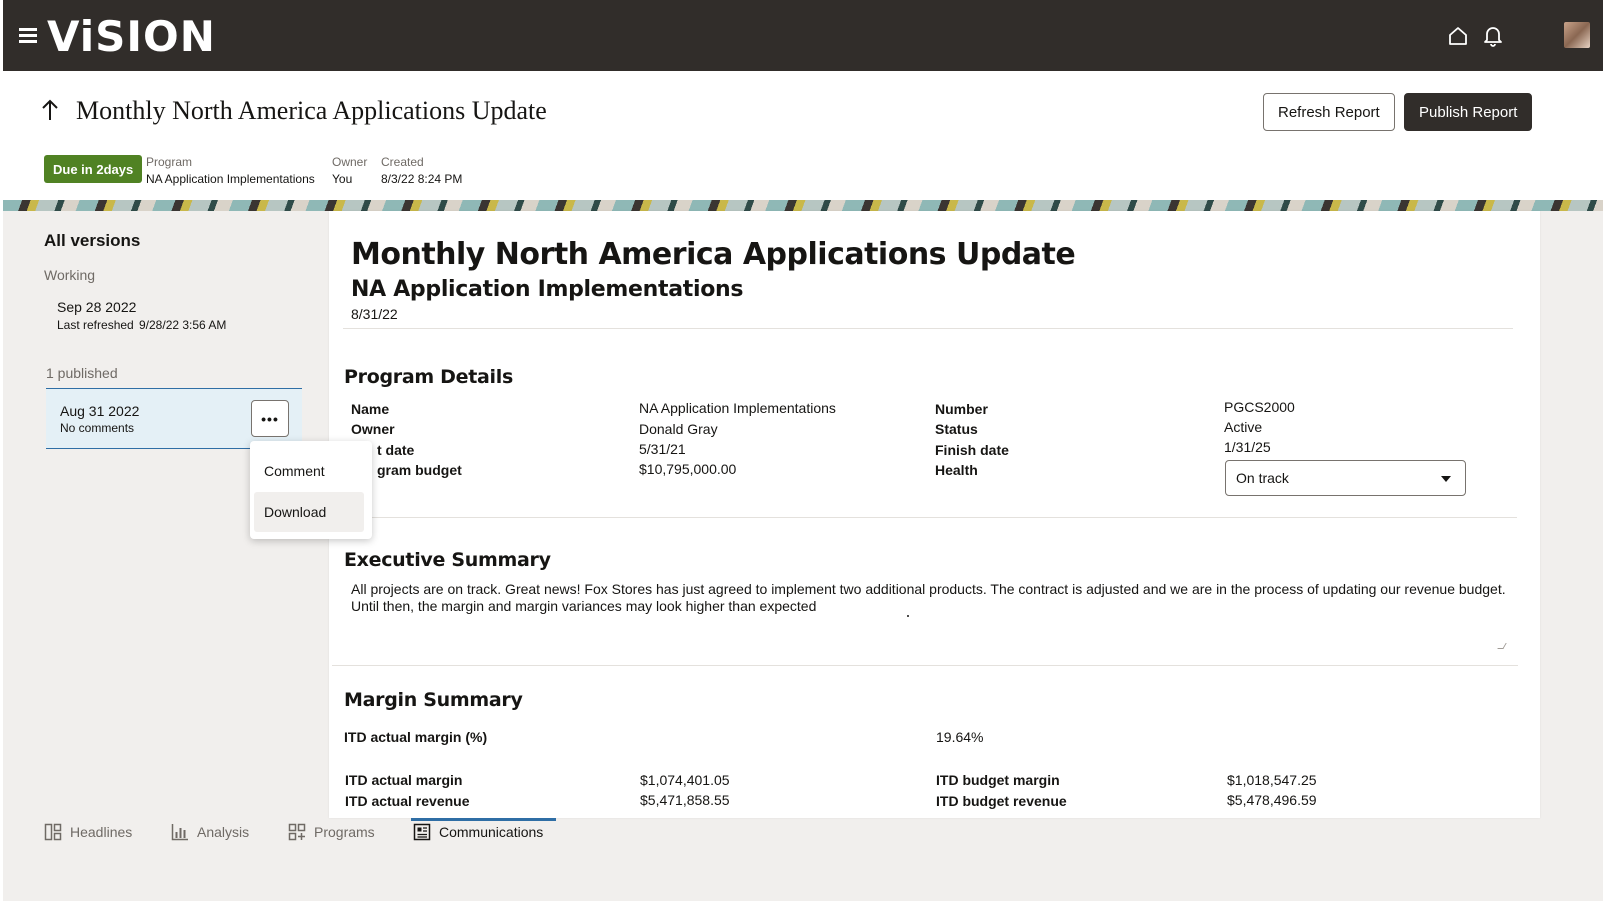 Image resolution: width=1603 pixels, height=901 pixels. I want to click on chevron-down-icon, so click(1446, 479).